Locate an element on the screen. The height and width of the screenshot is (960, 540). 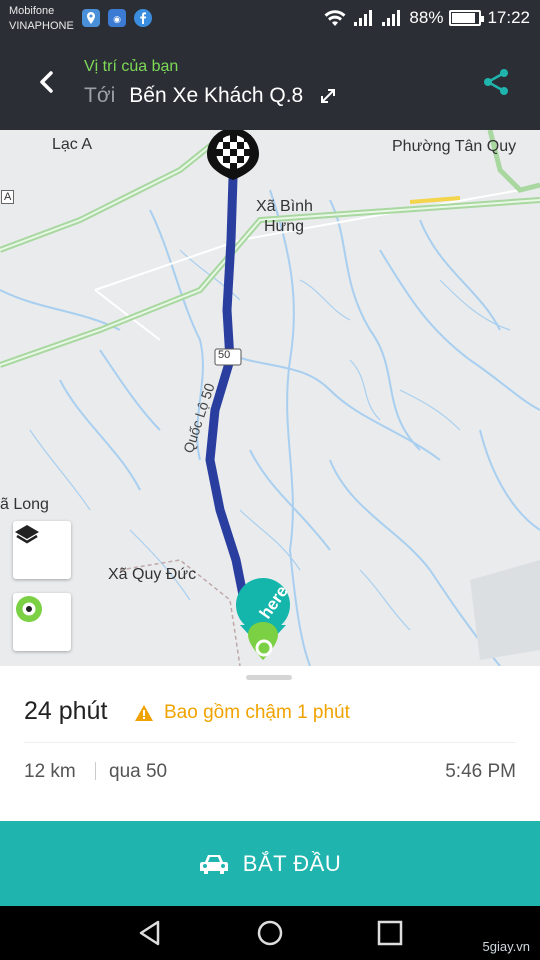
carrier-names: Mobifone VINAPHONE is located at coordinates (41, 19).